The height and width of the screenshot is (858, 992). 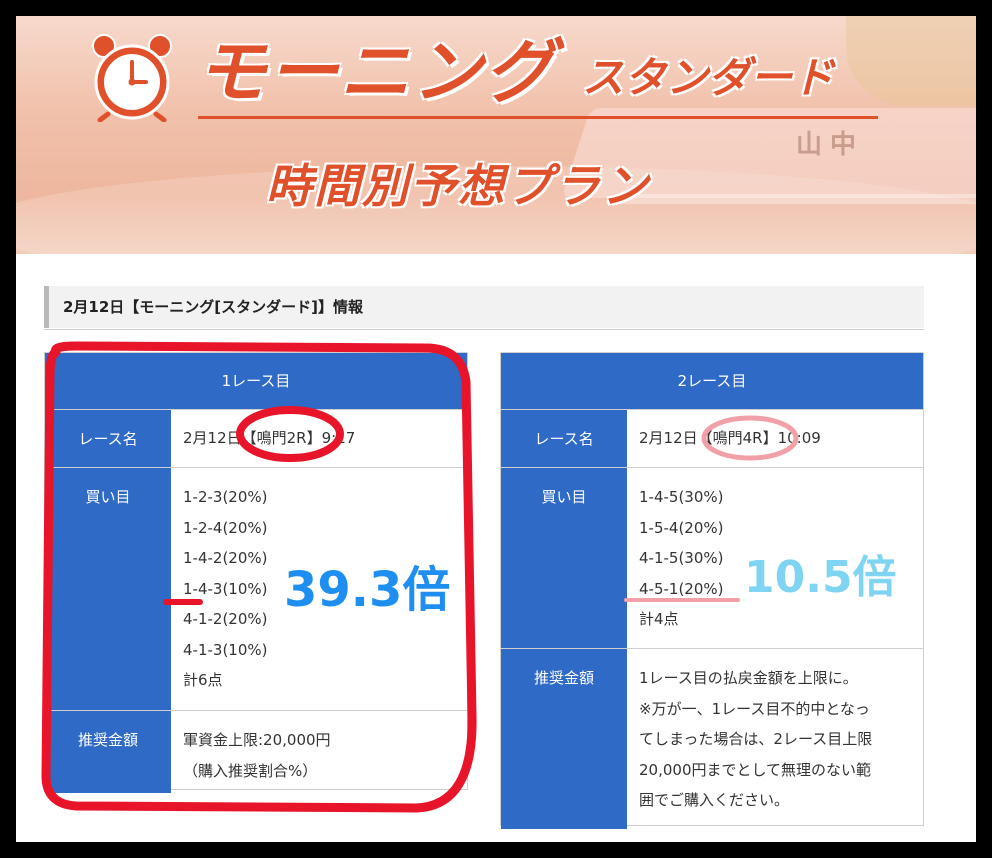 What do you see at coordinates (708, 77) in the screenshot?
I see `banner-title-sub: スタンダード` at bounding box center [708, 77].